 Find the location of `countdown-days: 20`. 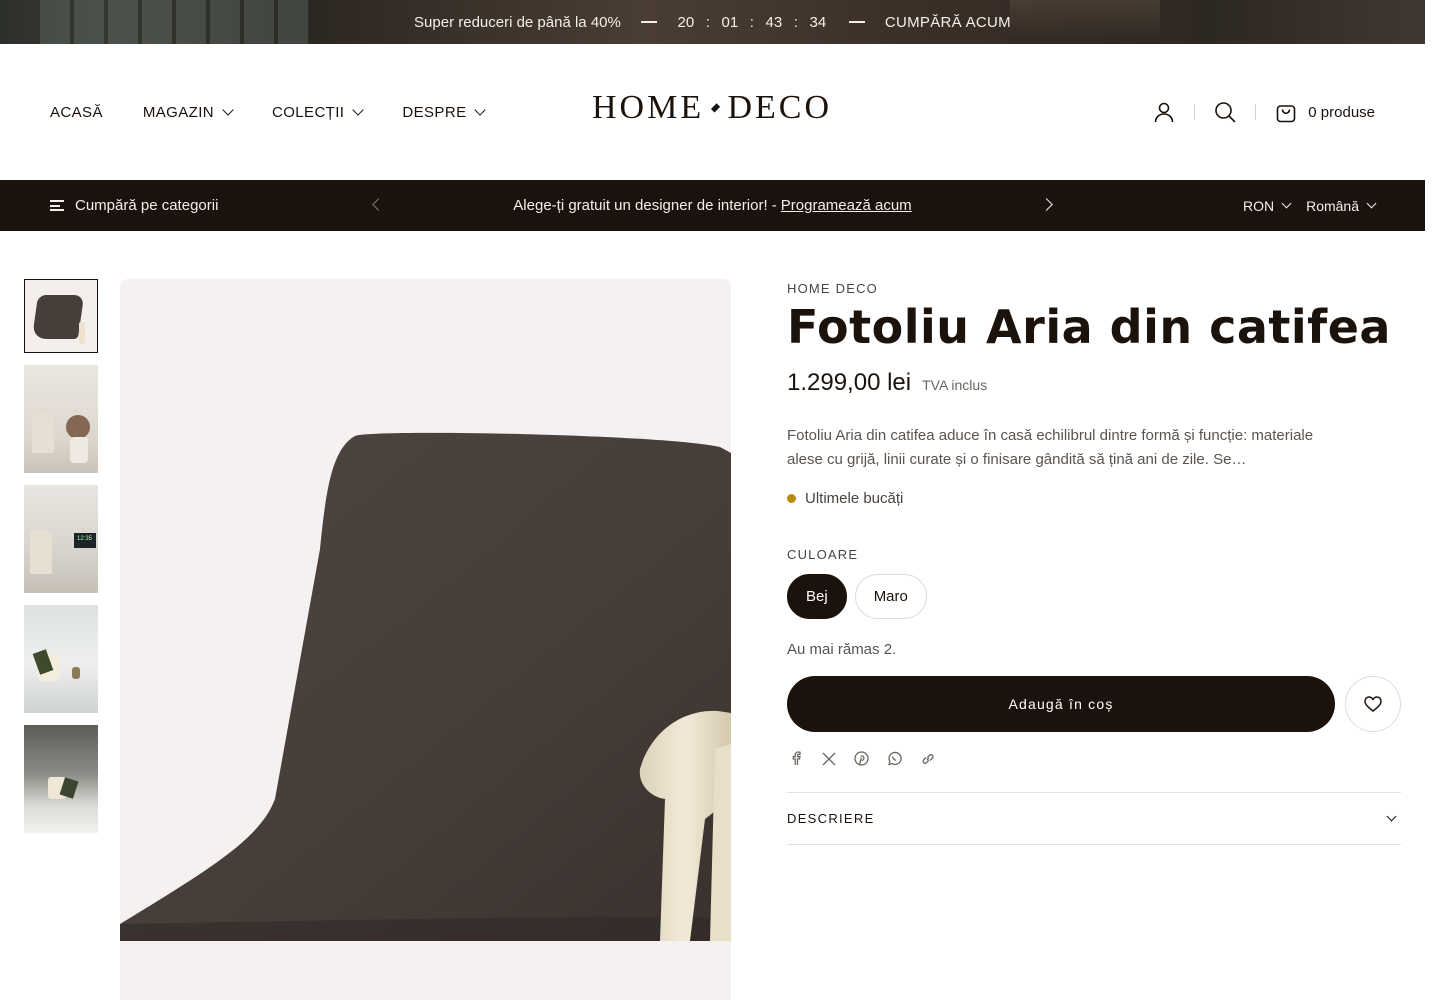

countdown-days: 20 is located at coordinates (686, 22).